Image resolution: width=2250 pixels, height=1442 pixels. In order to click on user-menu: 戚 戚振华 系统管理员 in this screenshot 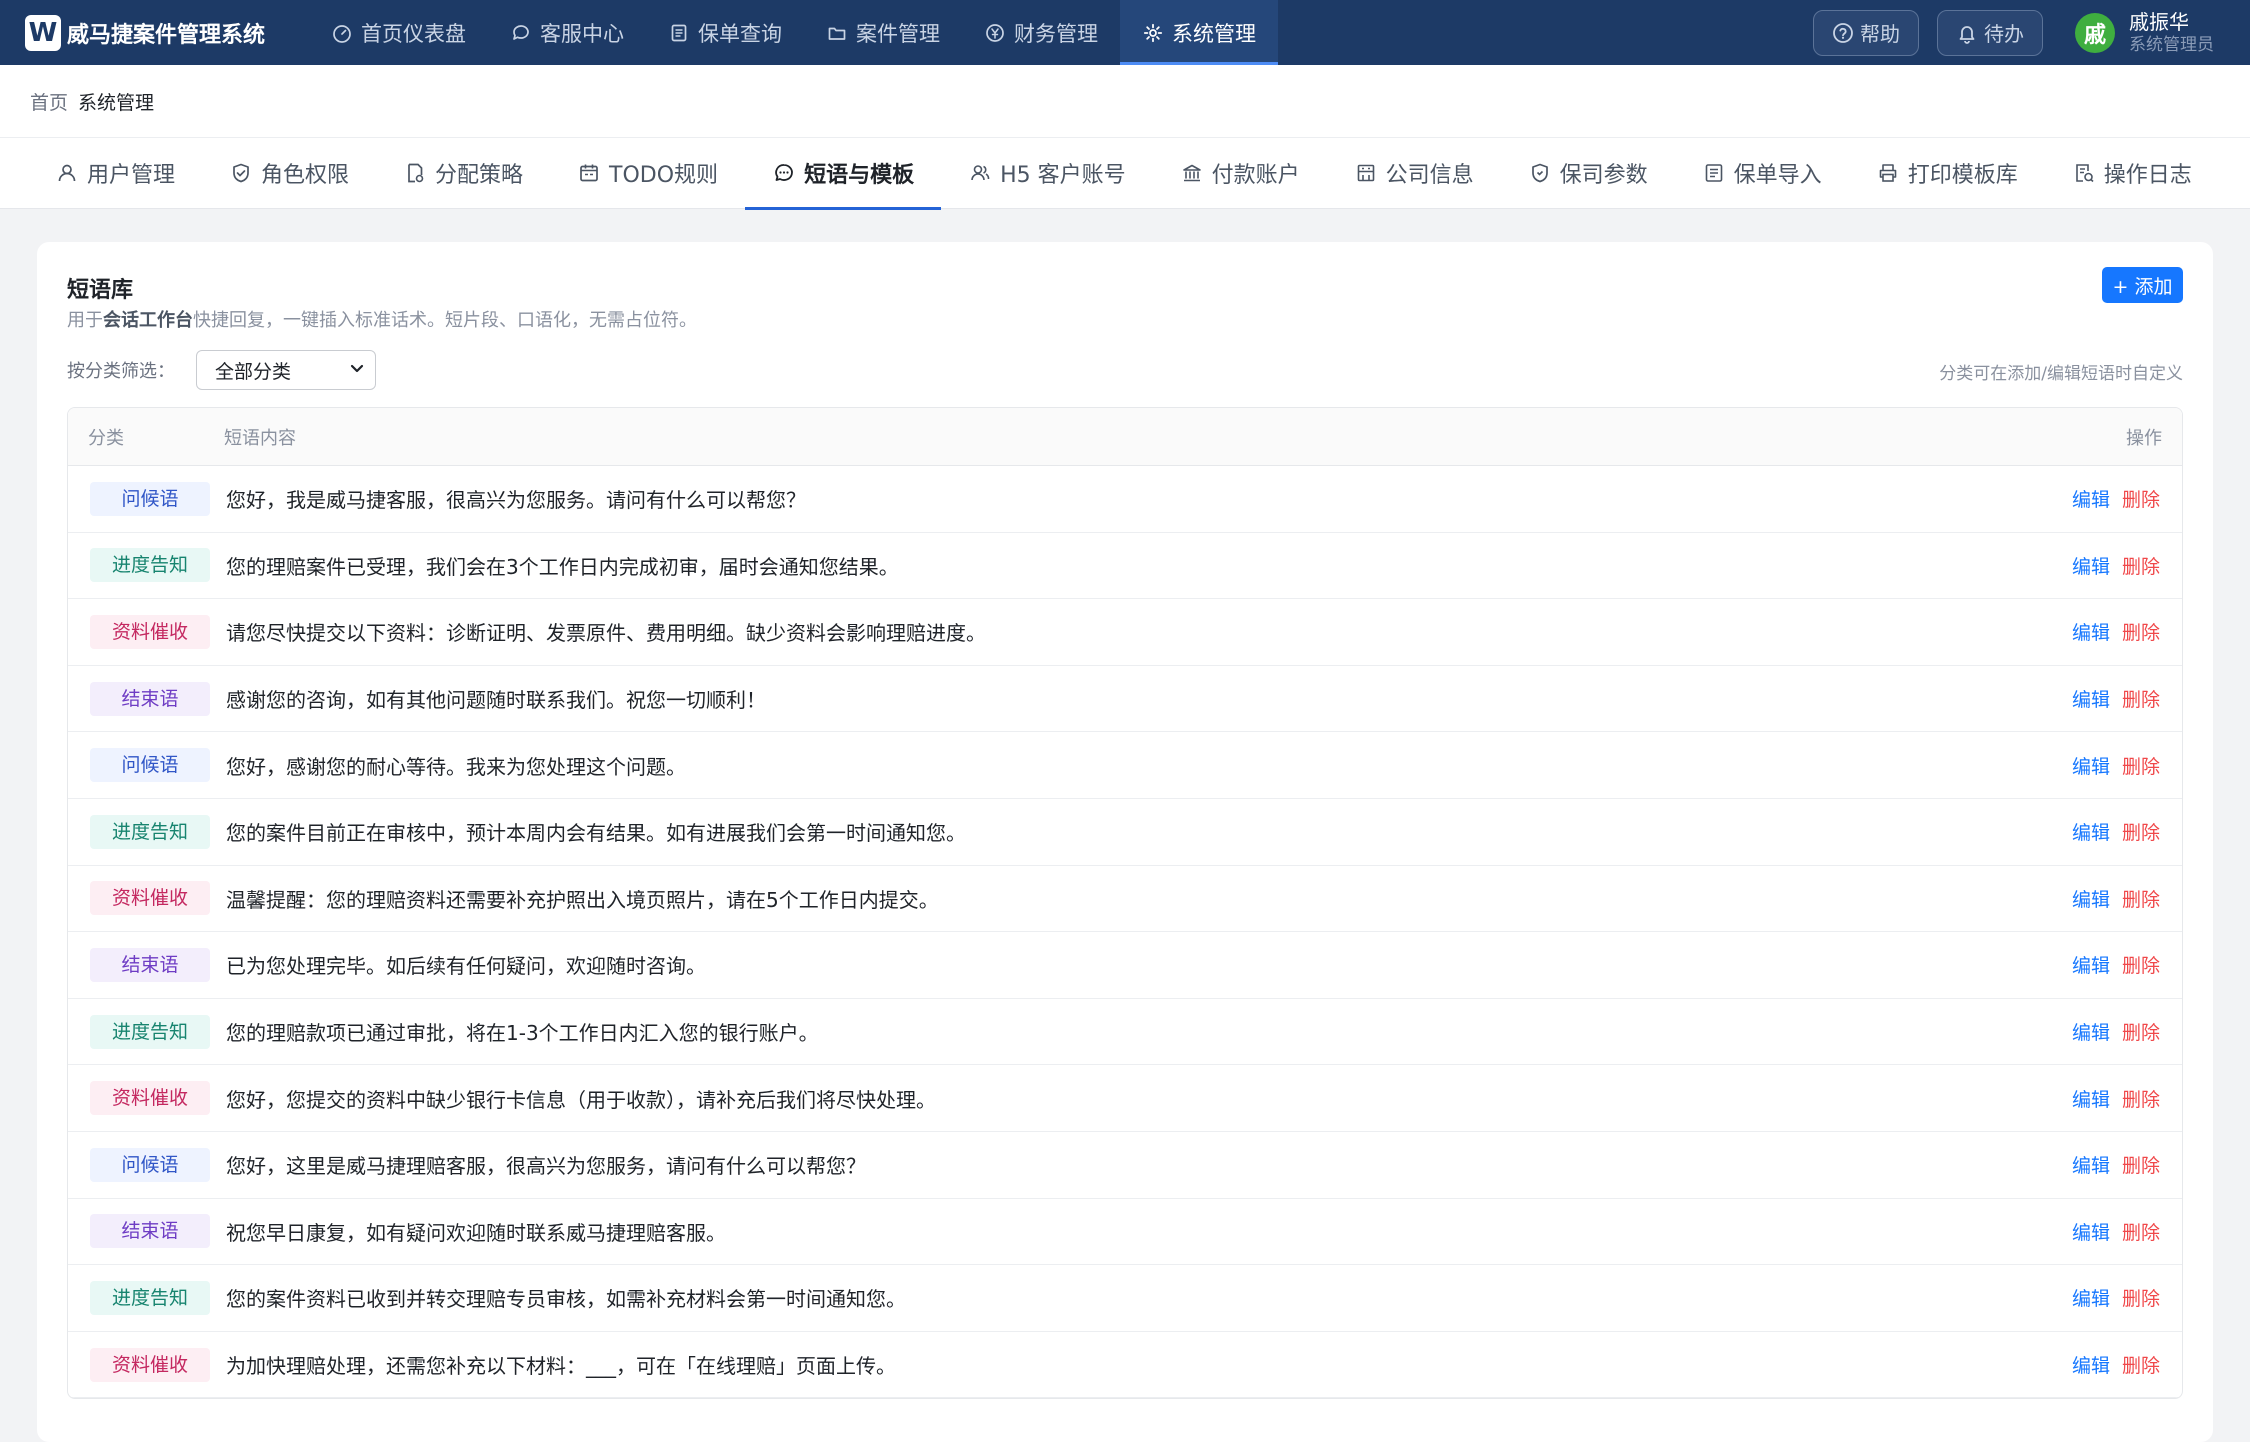, I will do `click(2144, 33)`.